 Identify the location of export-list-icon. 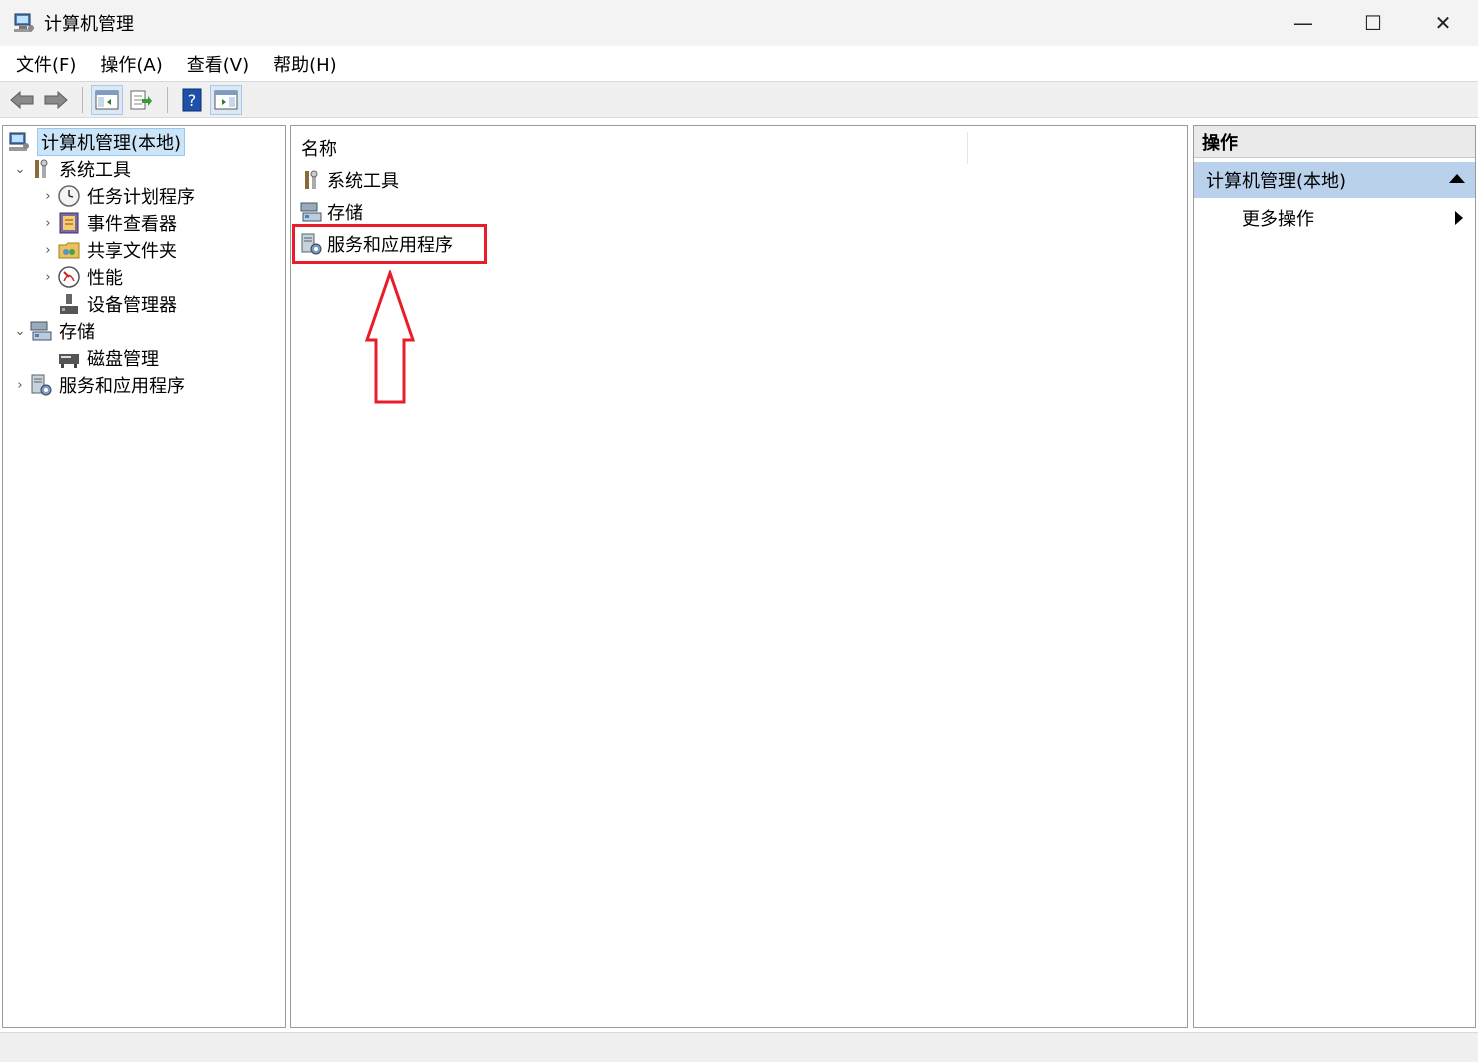
(141, 99).